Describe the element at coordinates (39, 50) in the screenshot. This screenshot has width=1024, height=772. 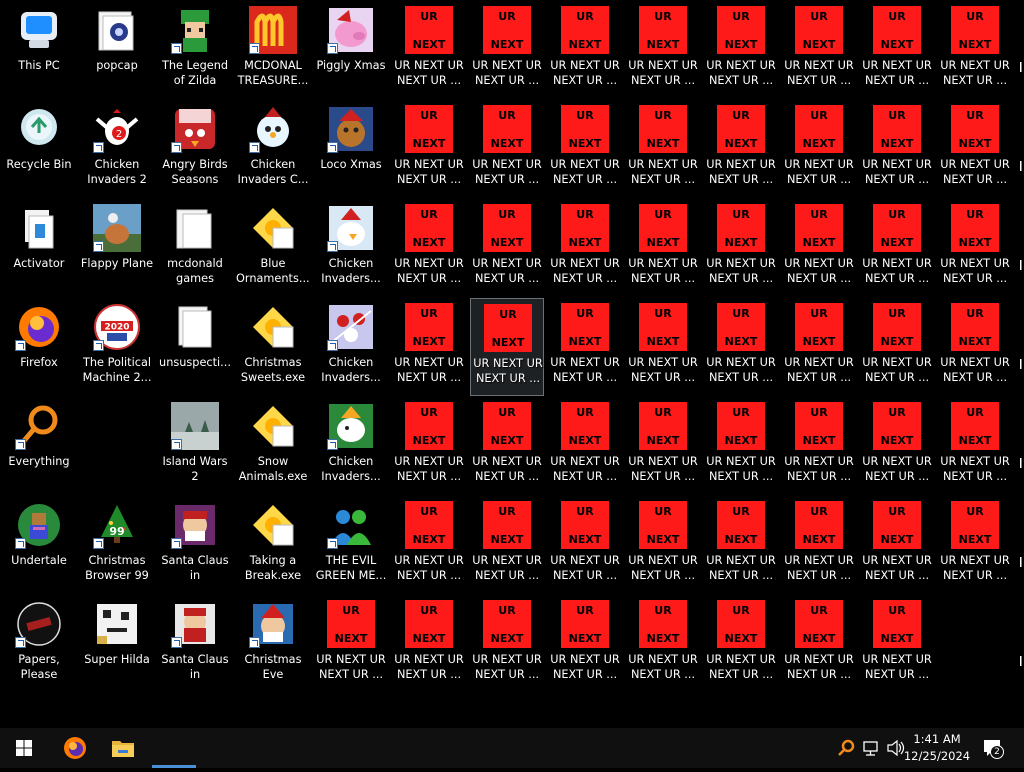
I see `desktop-icon-this-pc: This PC` at that location.